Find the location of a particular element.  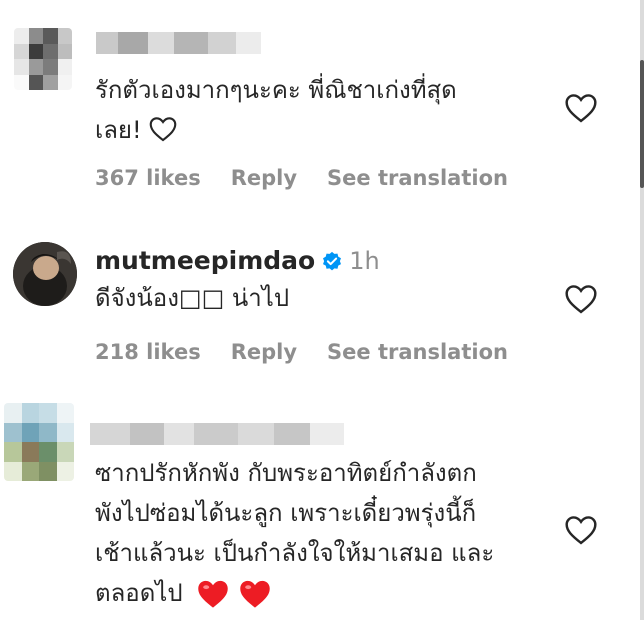

comment-time: 1h is located at coordinates (364, 261).